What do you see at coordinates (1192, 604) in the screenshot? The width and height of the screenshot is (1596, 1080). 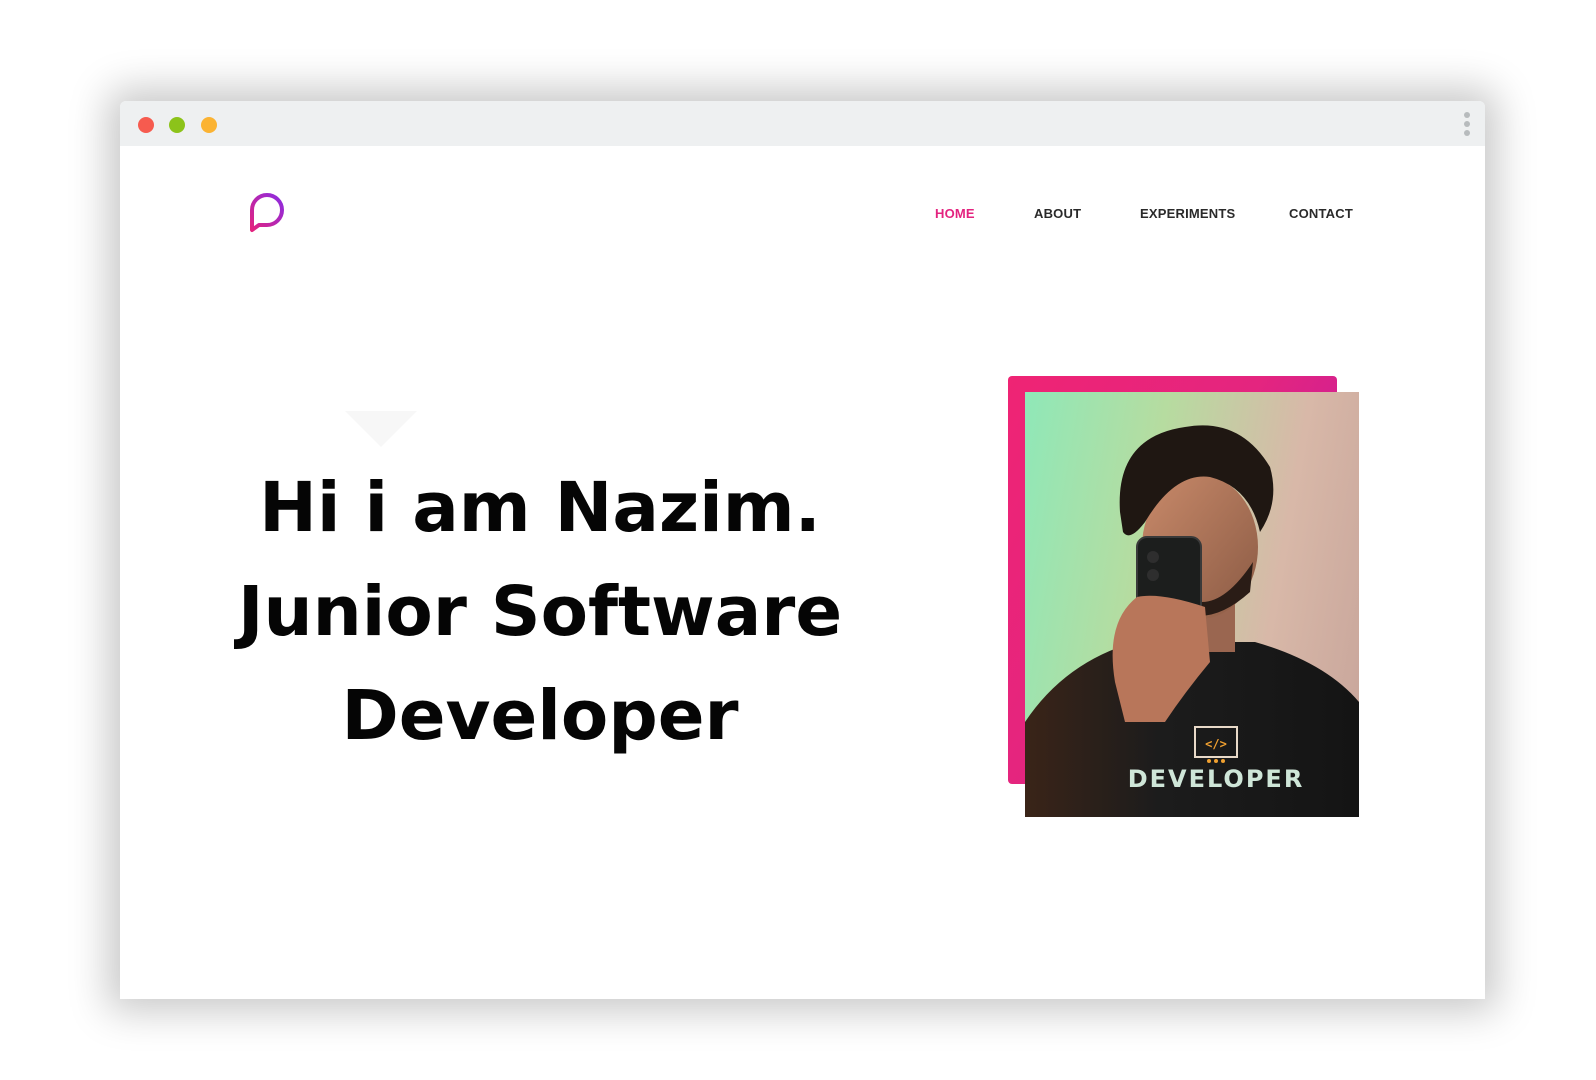 I see `profile-photo: </> DEVELOPER` at bounding box center [1192, 604].